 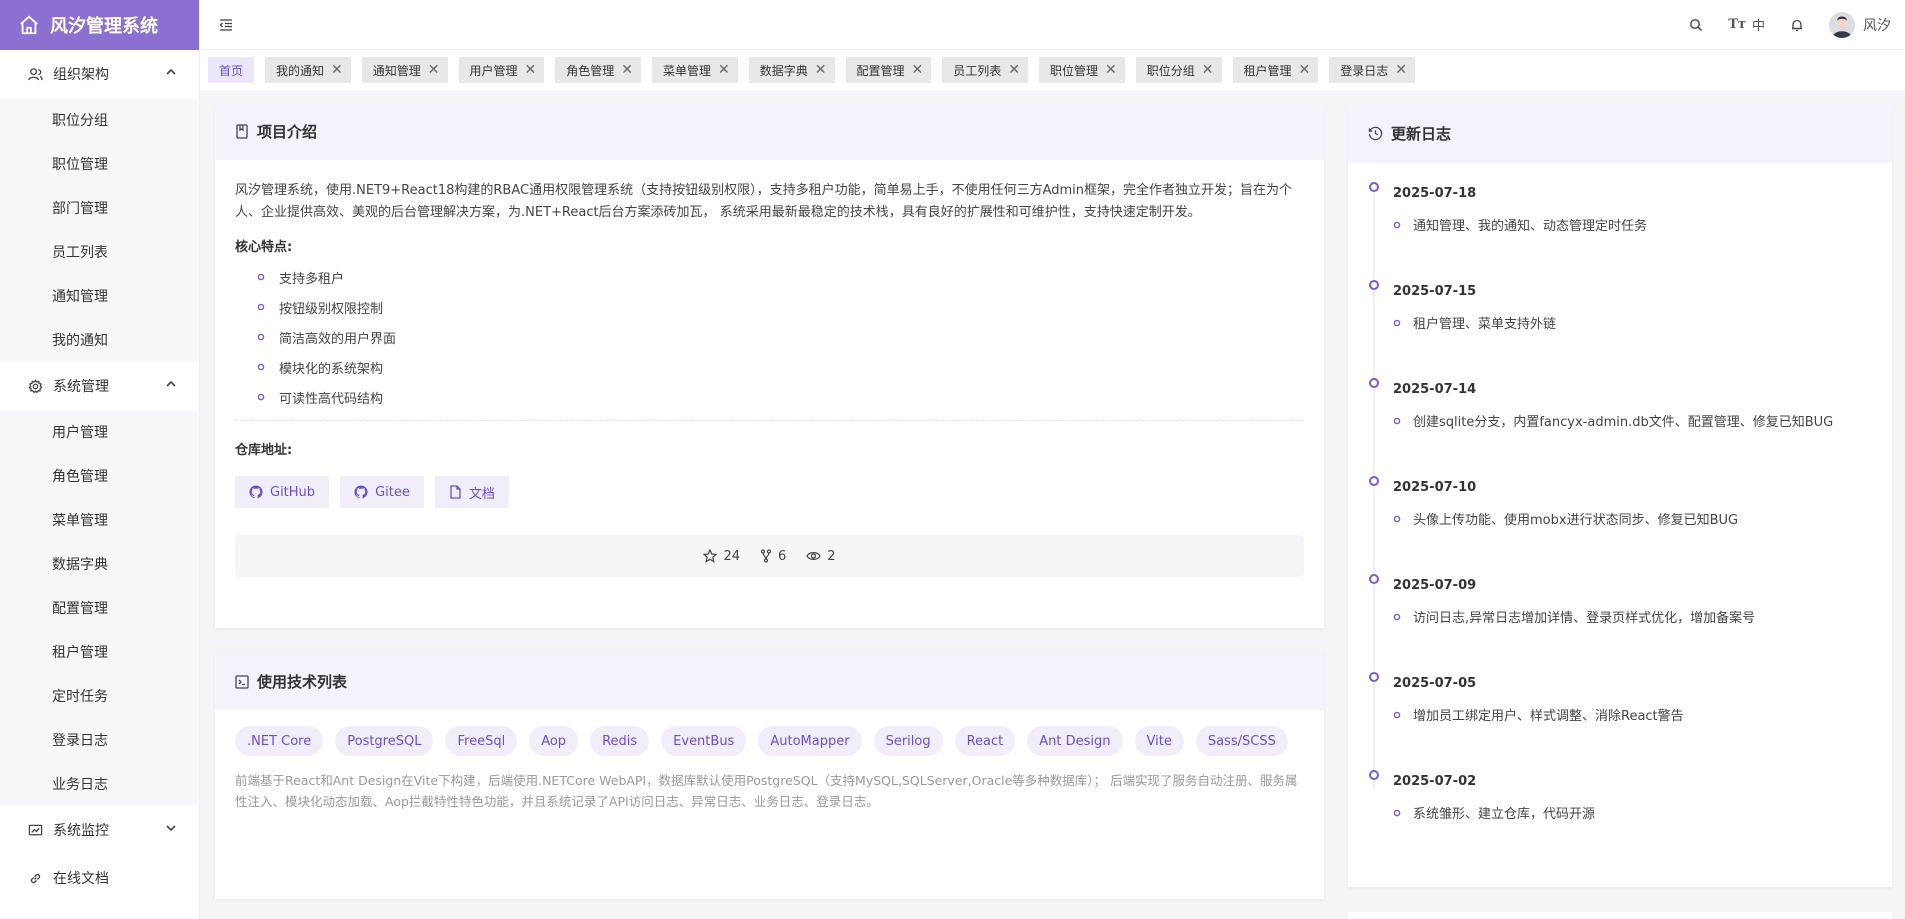 What do you see at coordinates (171, 830) in the screenshot?
I see `chevron-down-icon` at bounding box center [171, 830].